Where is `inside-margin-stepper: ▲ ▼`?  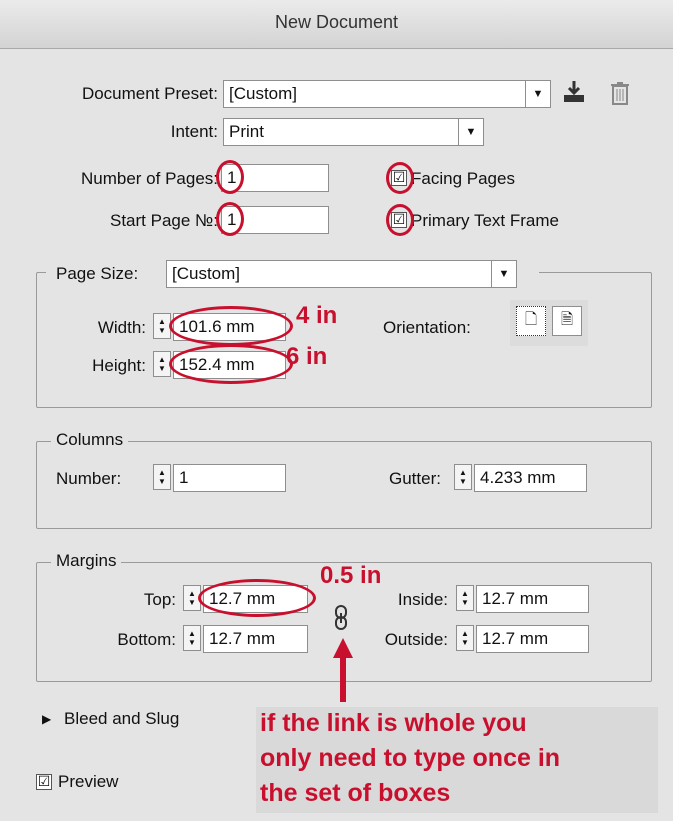 inside-margin-stepper: ▲ ▼ is located at coordinates (465, 598).